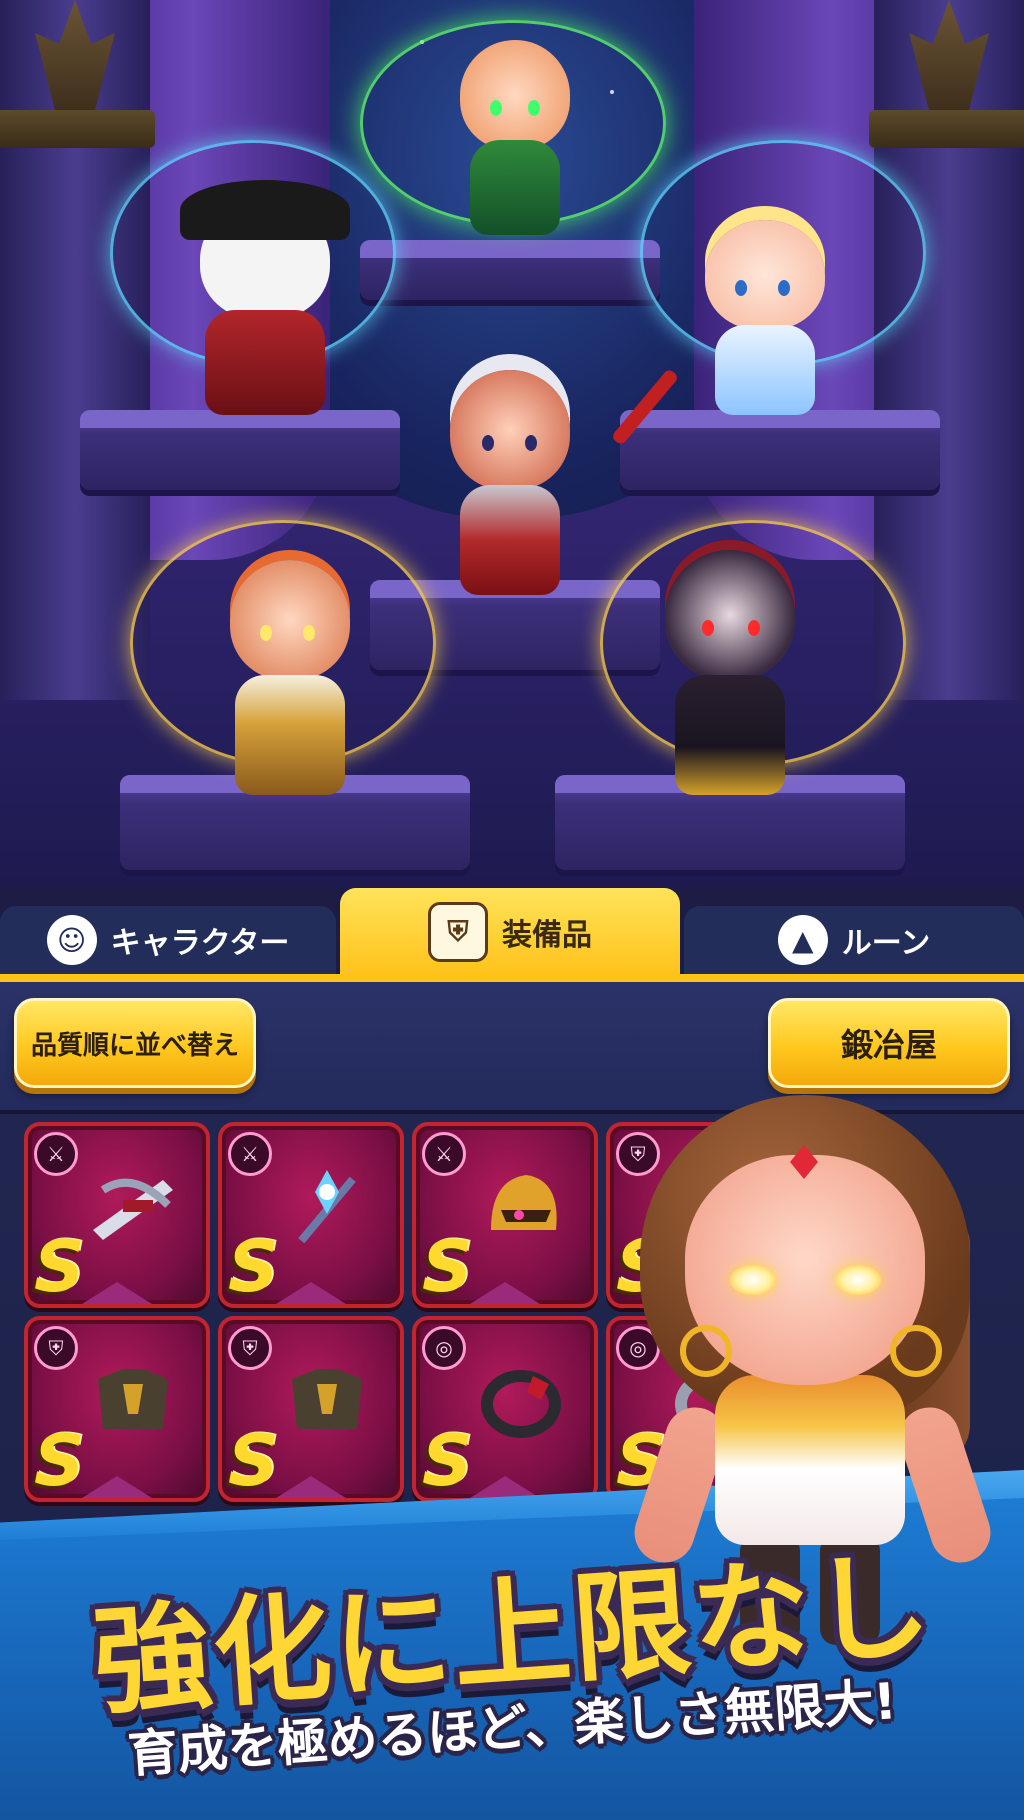  What do you see at coordinates (730, 665) in the screenshot?
I see `hero-figure-dark` at bounding box center [730, 665].